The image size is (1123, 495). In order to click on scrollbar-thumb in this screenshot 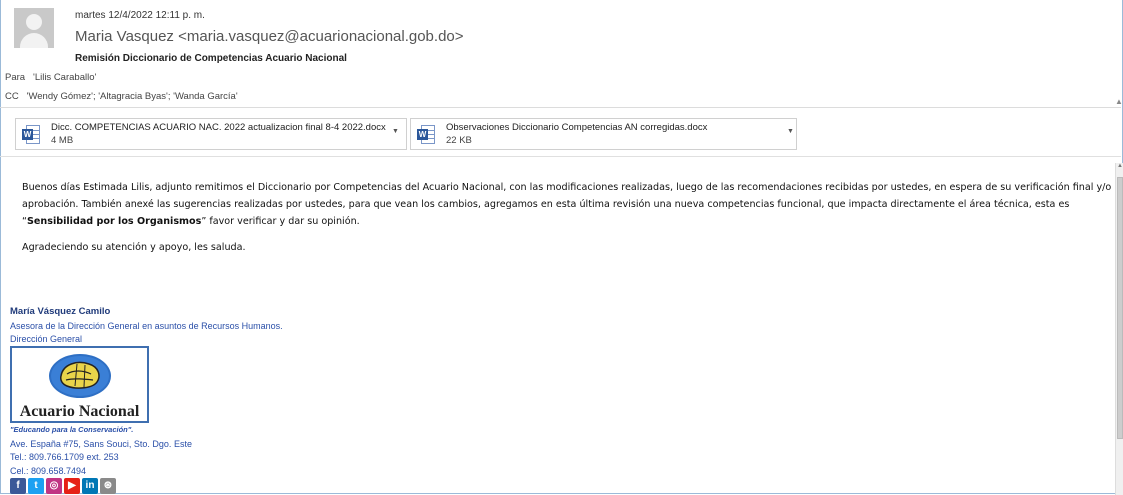, I will do `click(1120, 308)`.